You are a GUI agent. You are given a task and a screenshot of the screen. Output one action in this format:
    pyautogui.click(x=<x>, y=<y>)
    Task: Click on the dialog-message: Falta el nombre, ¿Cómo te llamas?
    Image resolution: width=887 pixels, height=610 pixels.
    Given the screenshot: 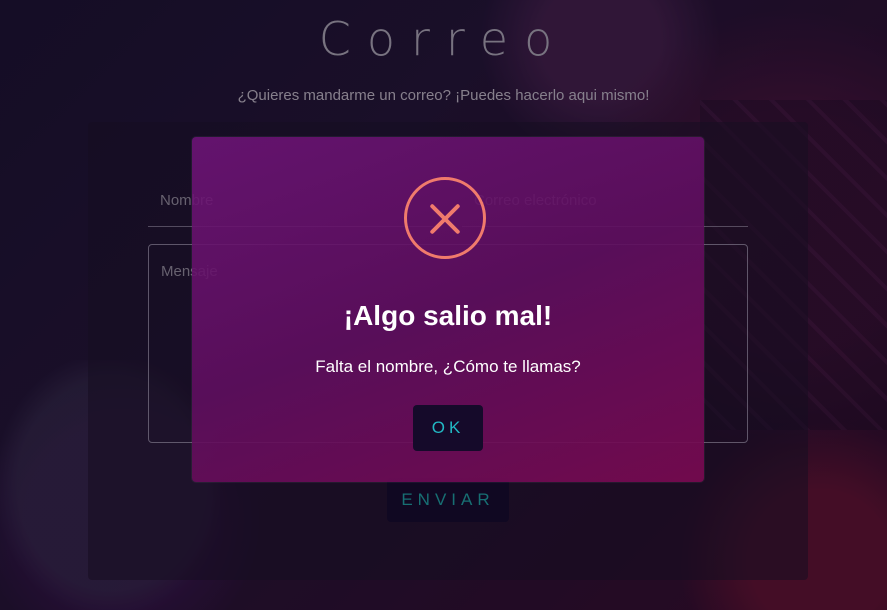 What is the action you would take?
    pyautogui.click(x=448, y=366)
    